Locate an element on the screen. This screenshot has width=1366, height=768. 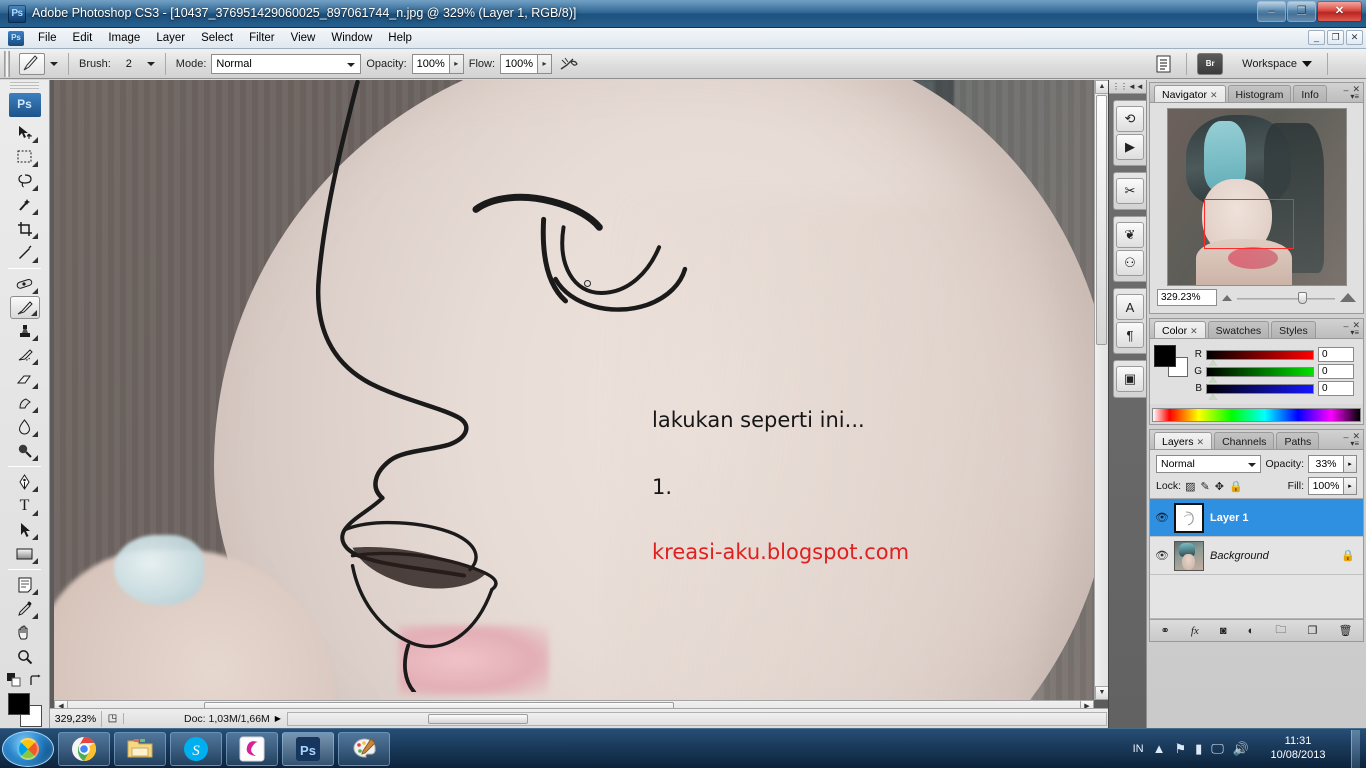
document-minimize-button: _ is located at coordinates (1316, 37).